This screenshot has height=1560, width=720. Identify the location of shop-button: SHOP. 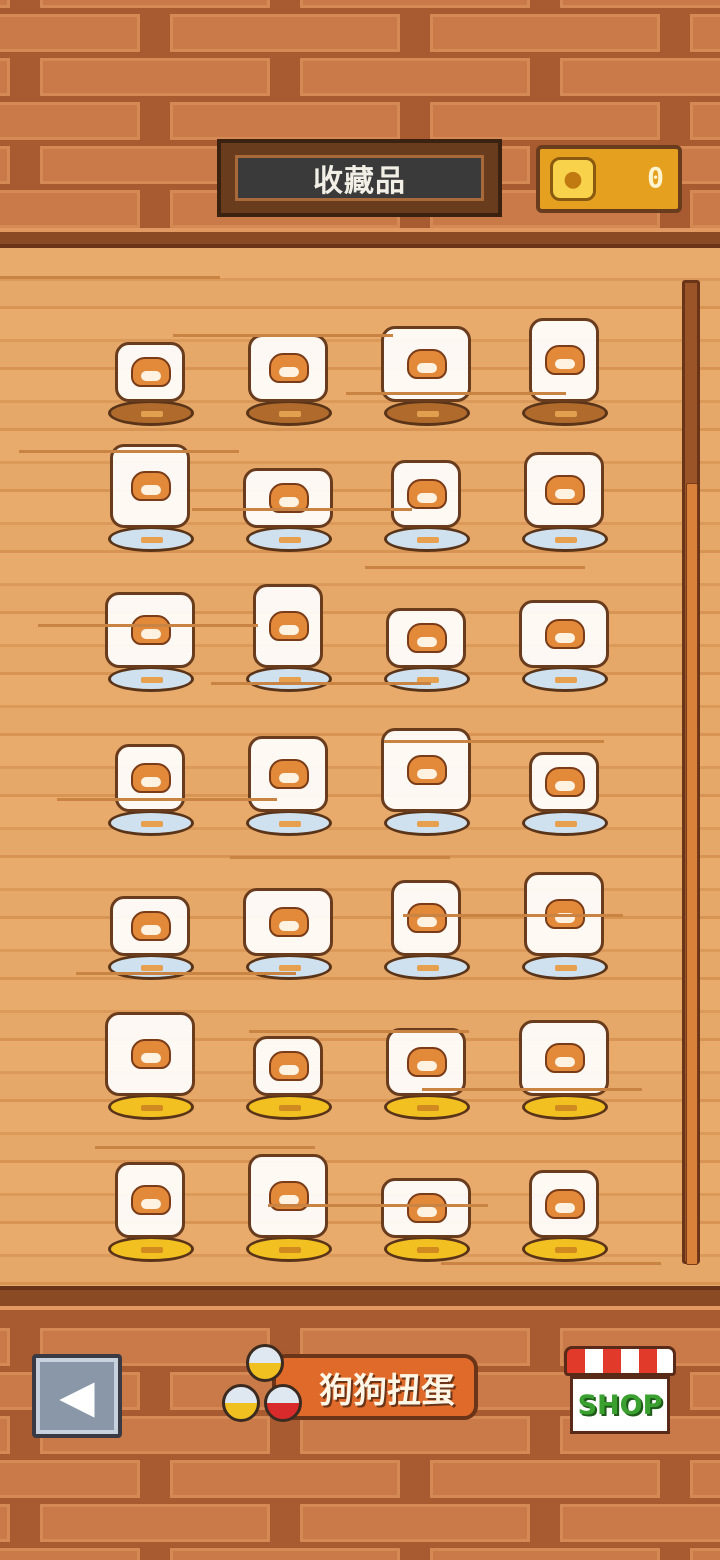
(620, 1391).